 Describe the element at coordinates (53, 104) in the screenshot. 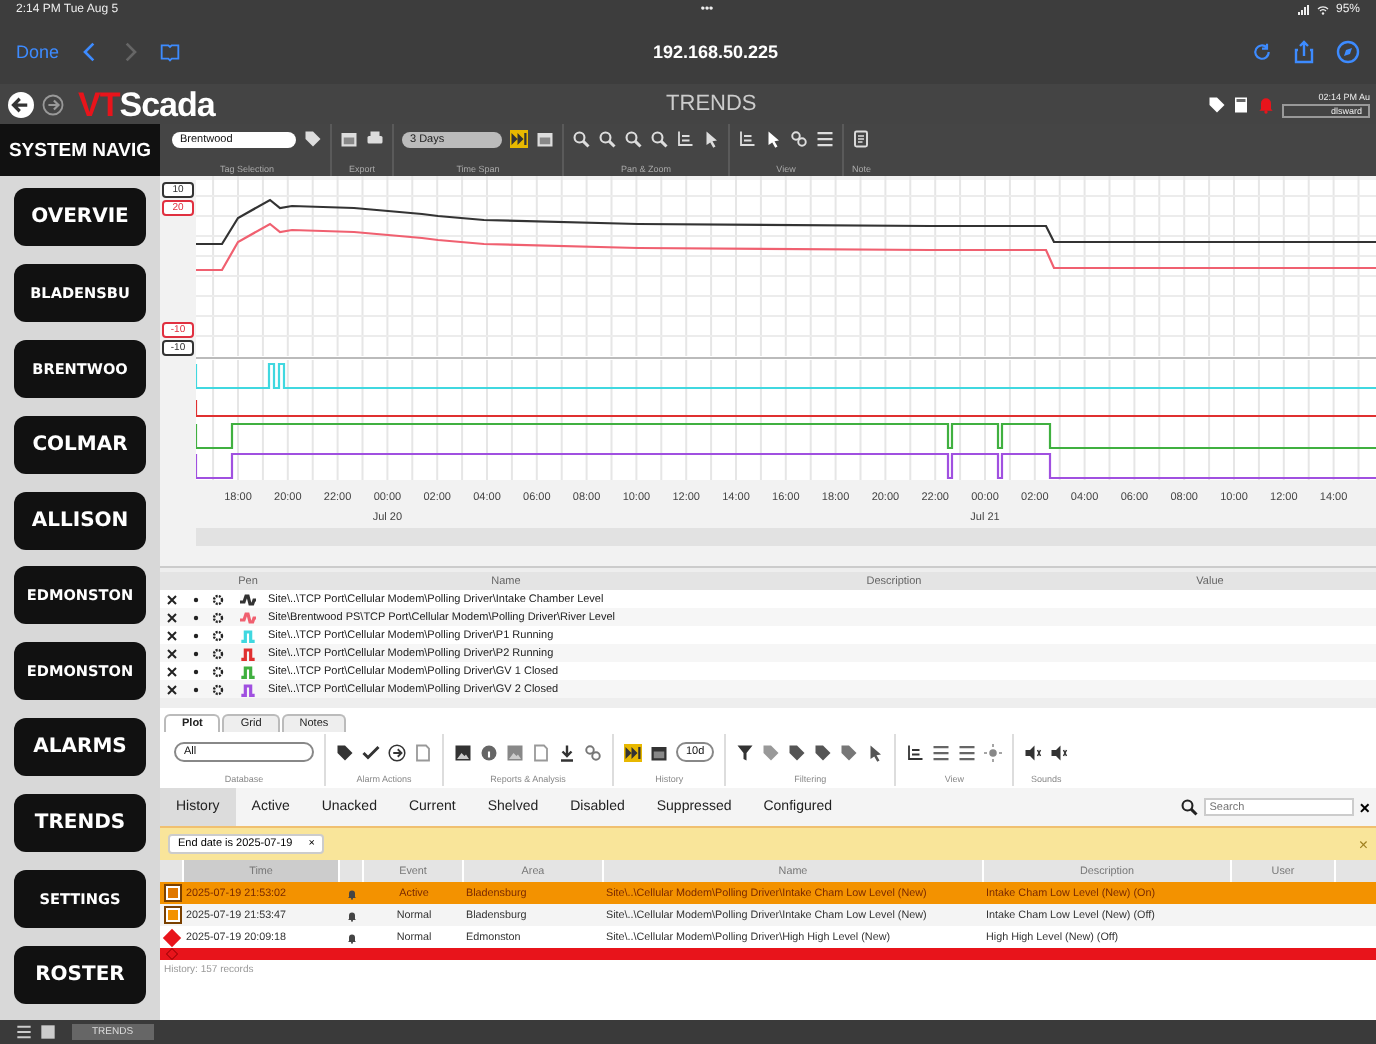

I see `forward-circle-icon` at that location.